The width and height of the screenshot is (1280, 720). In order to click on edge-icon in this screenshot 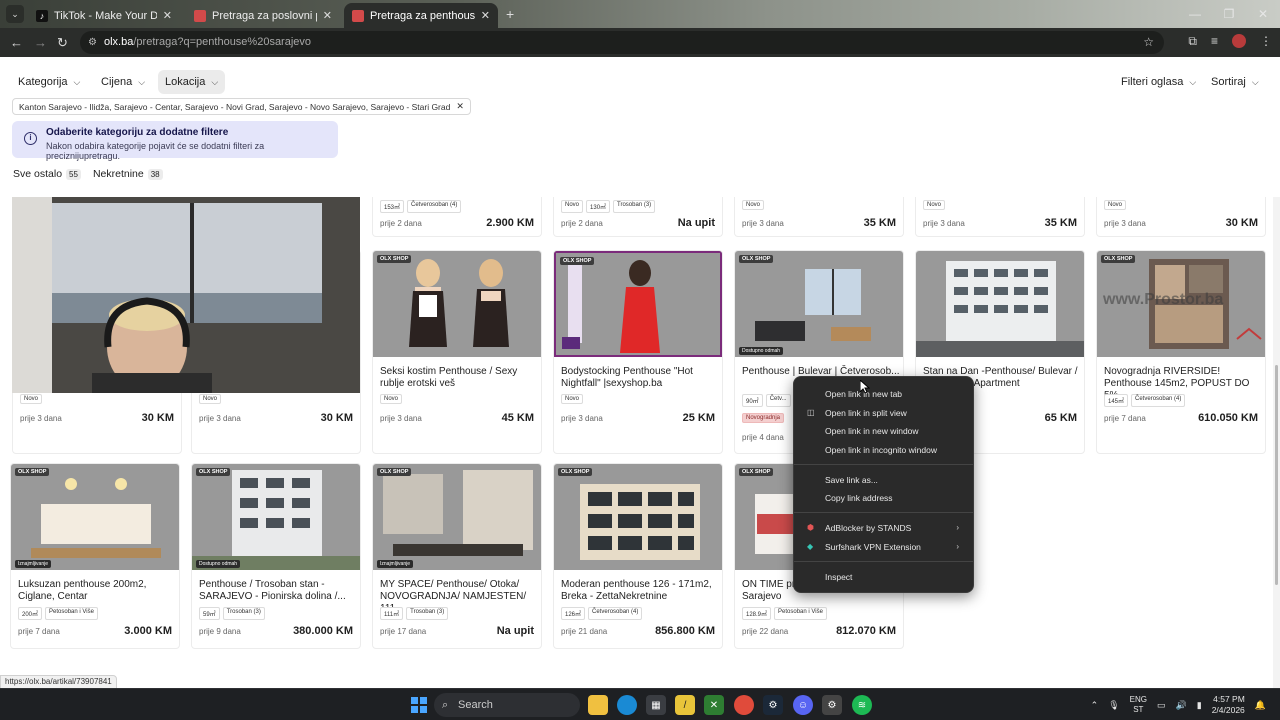, I will do `click(627, 705)`.